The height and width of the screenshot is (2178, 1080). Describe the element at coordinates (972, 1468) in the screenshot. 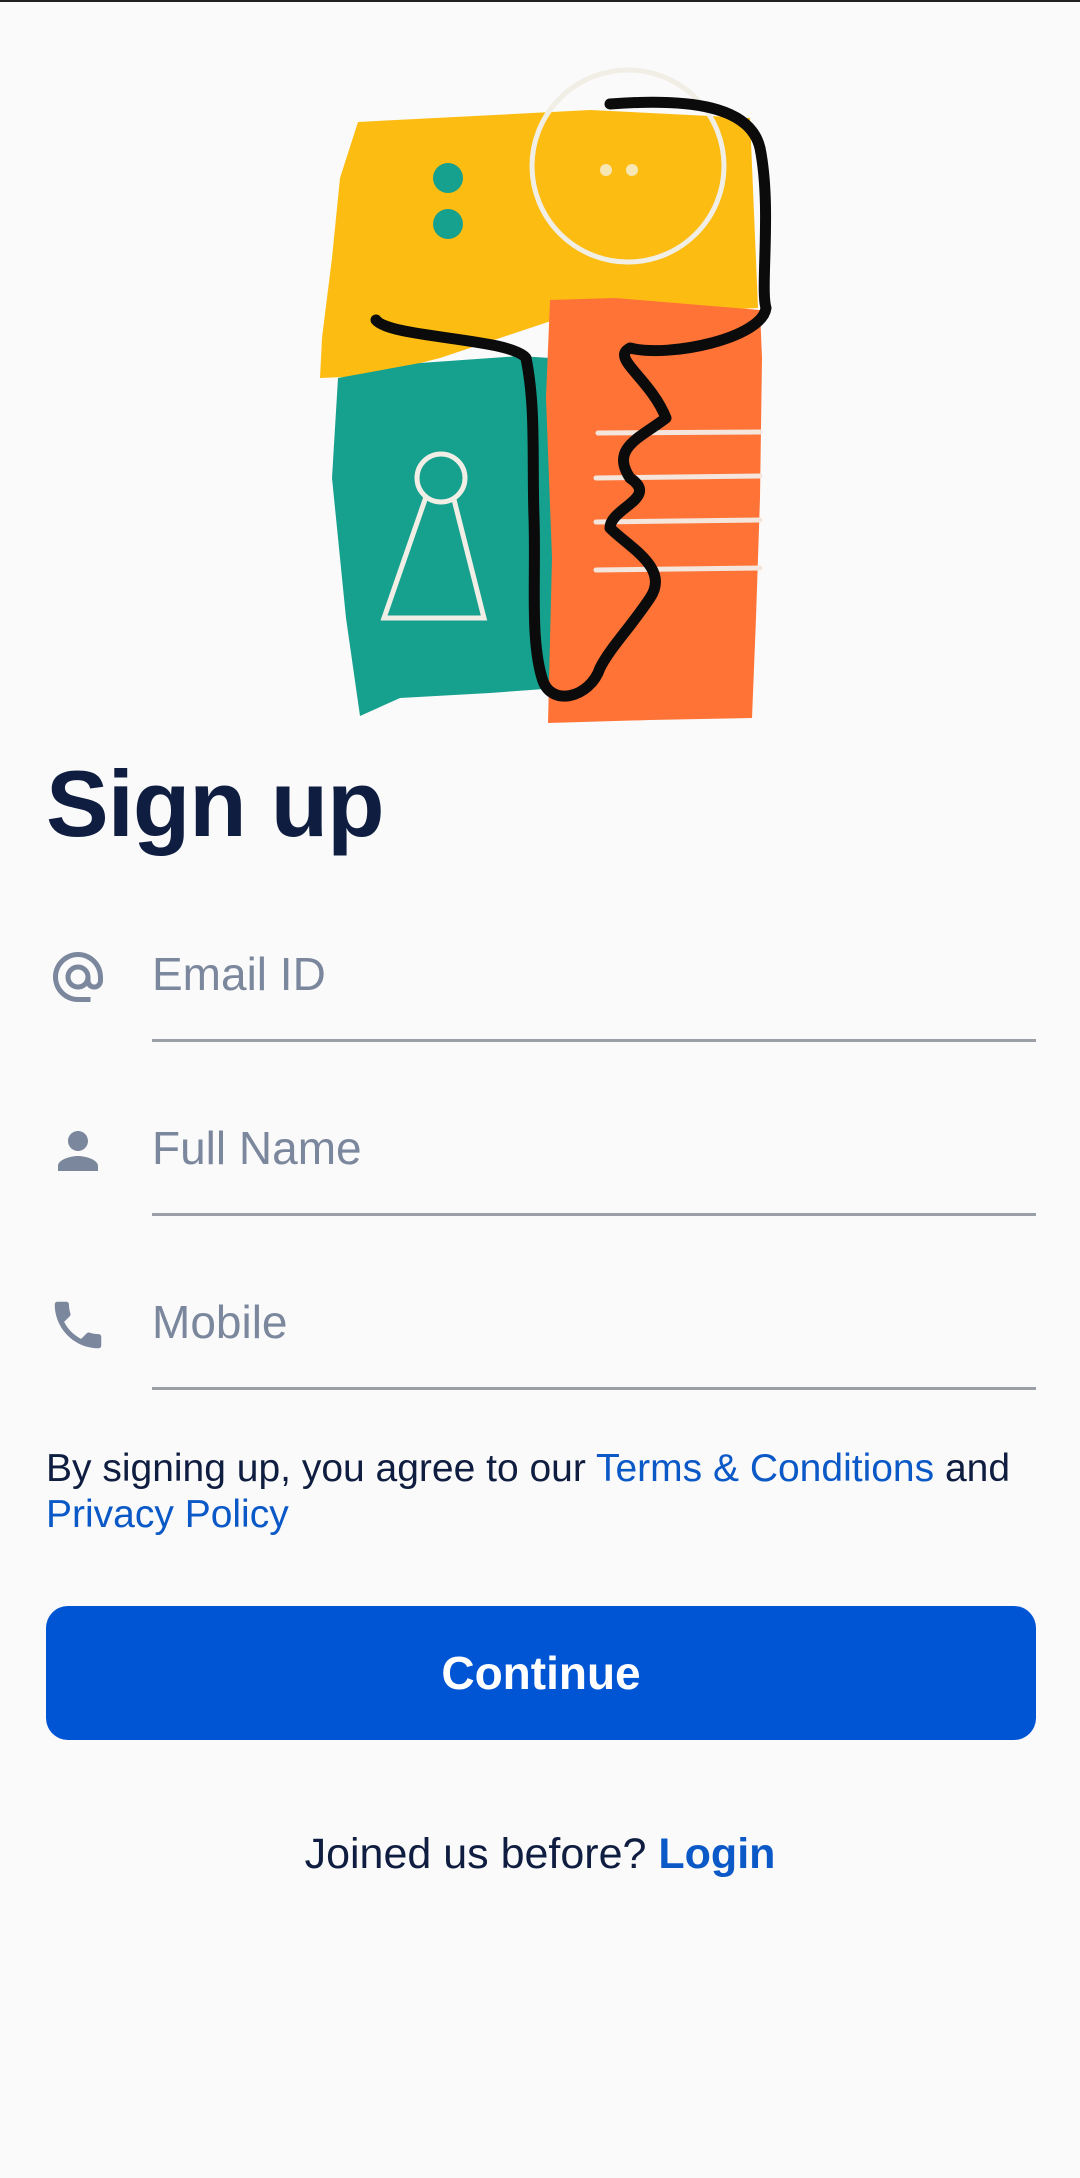

I see `terms-middle: and` at that location.